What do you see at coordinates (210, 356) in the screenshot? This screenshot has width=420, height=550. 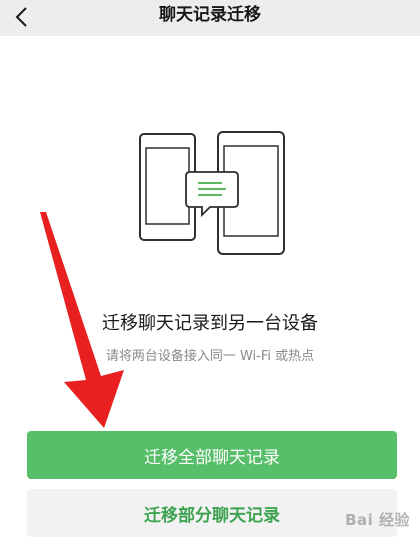 I see `migration-instruction: 请将两台设备接入同一 Wi-Fi 或热点` at bounding box center [210, 356].